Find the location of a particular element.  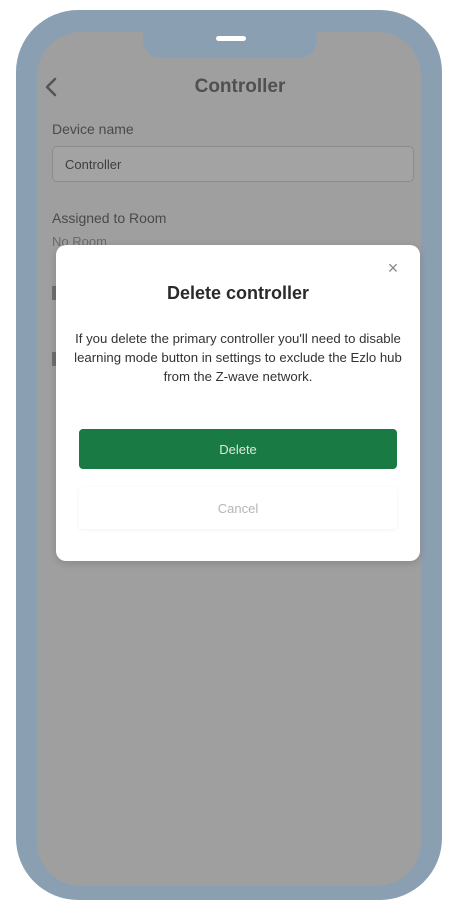

assigned-room-label: Assigned to Room is located at coordinates (109, 218).